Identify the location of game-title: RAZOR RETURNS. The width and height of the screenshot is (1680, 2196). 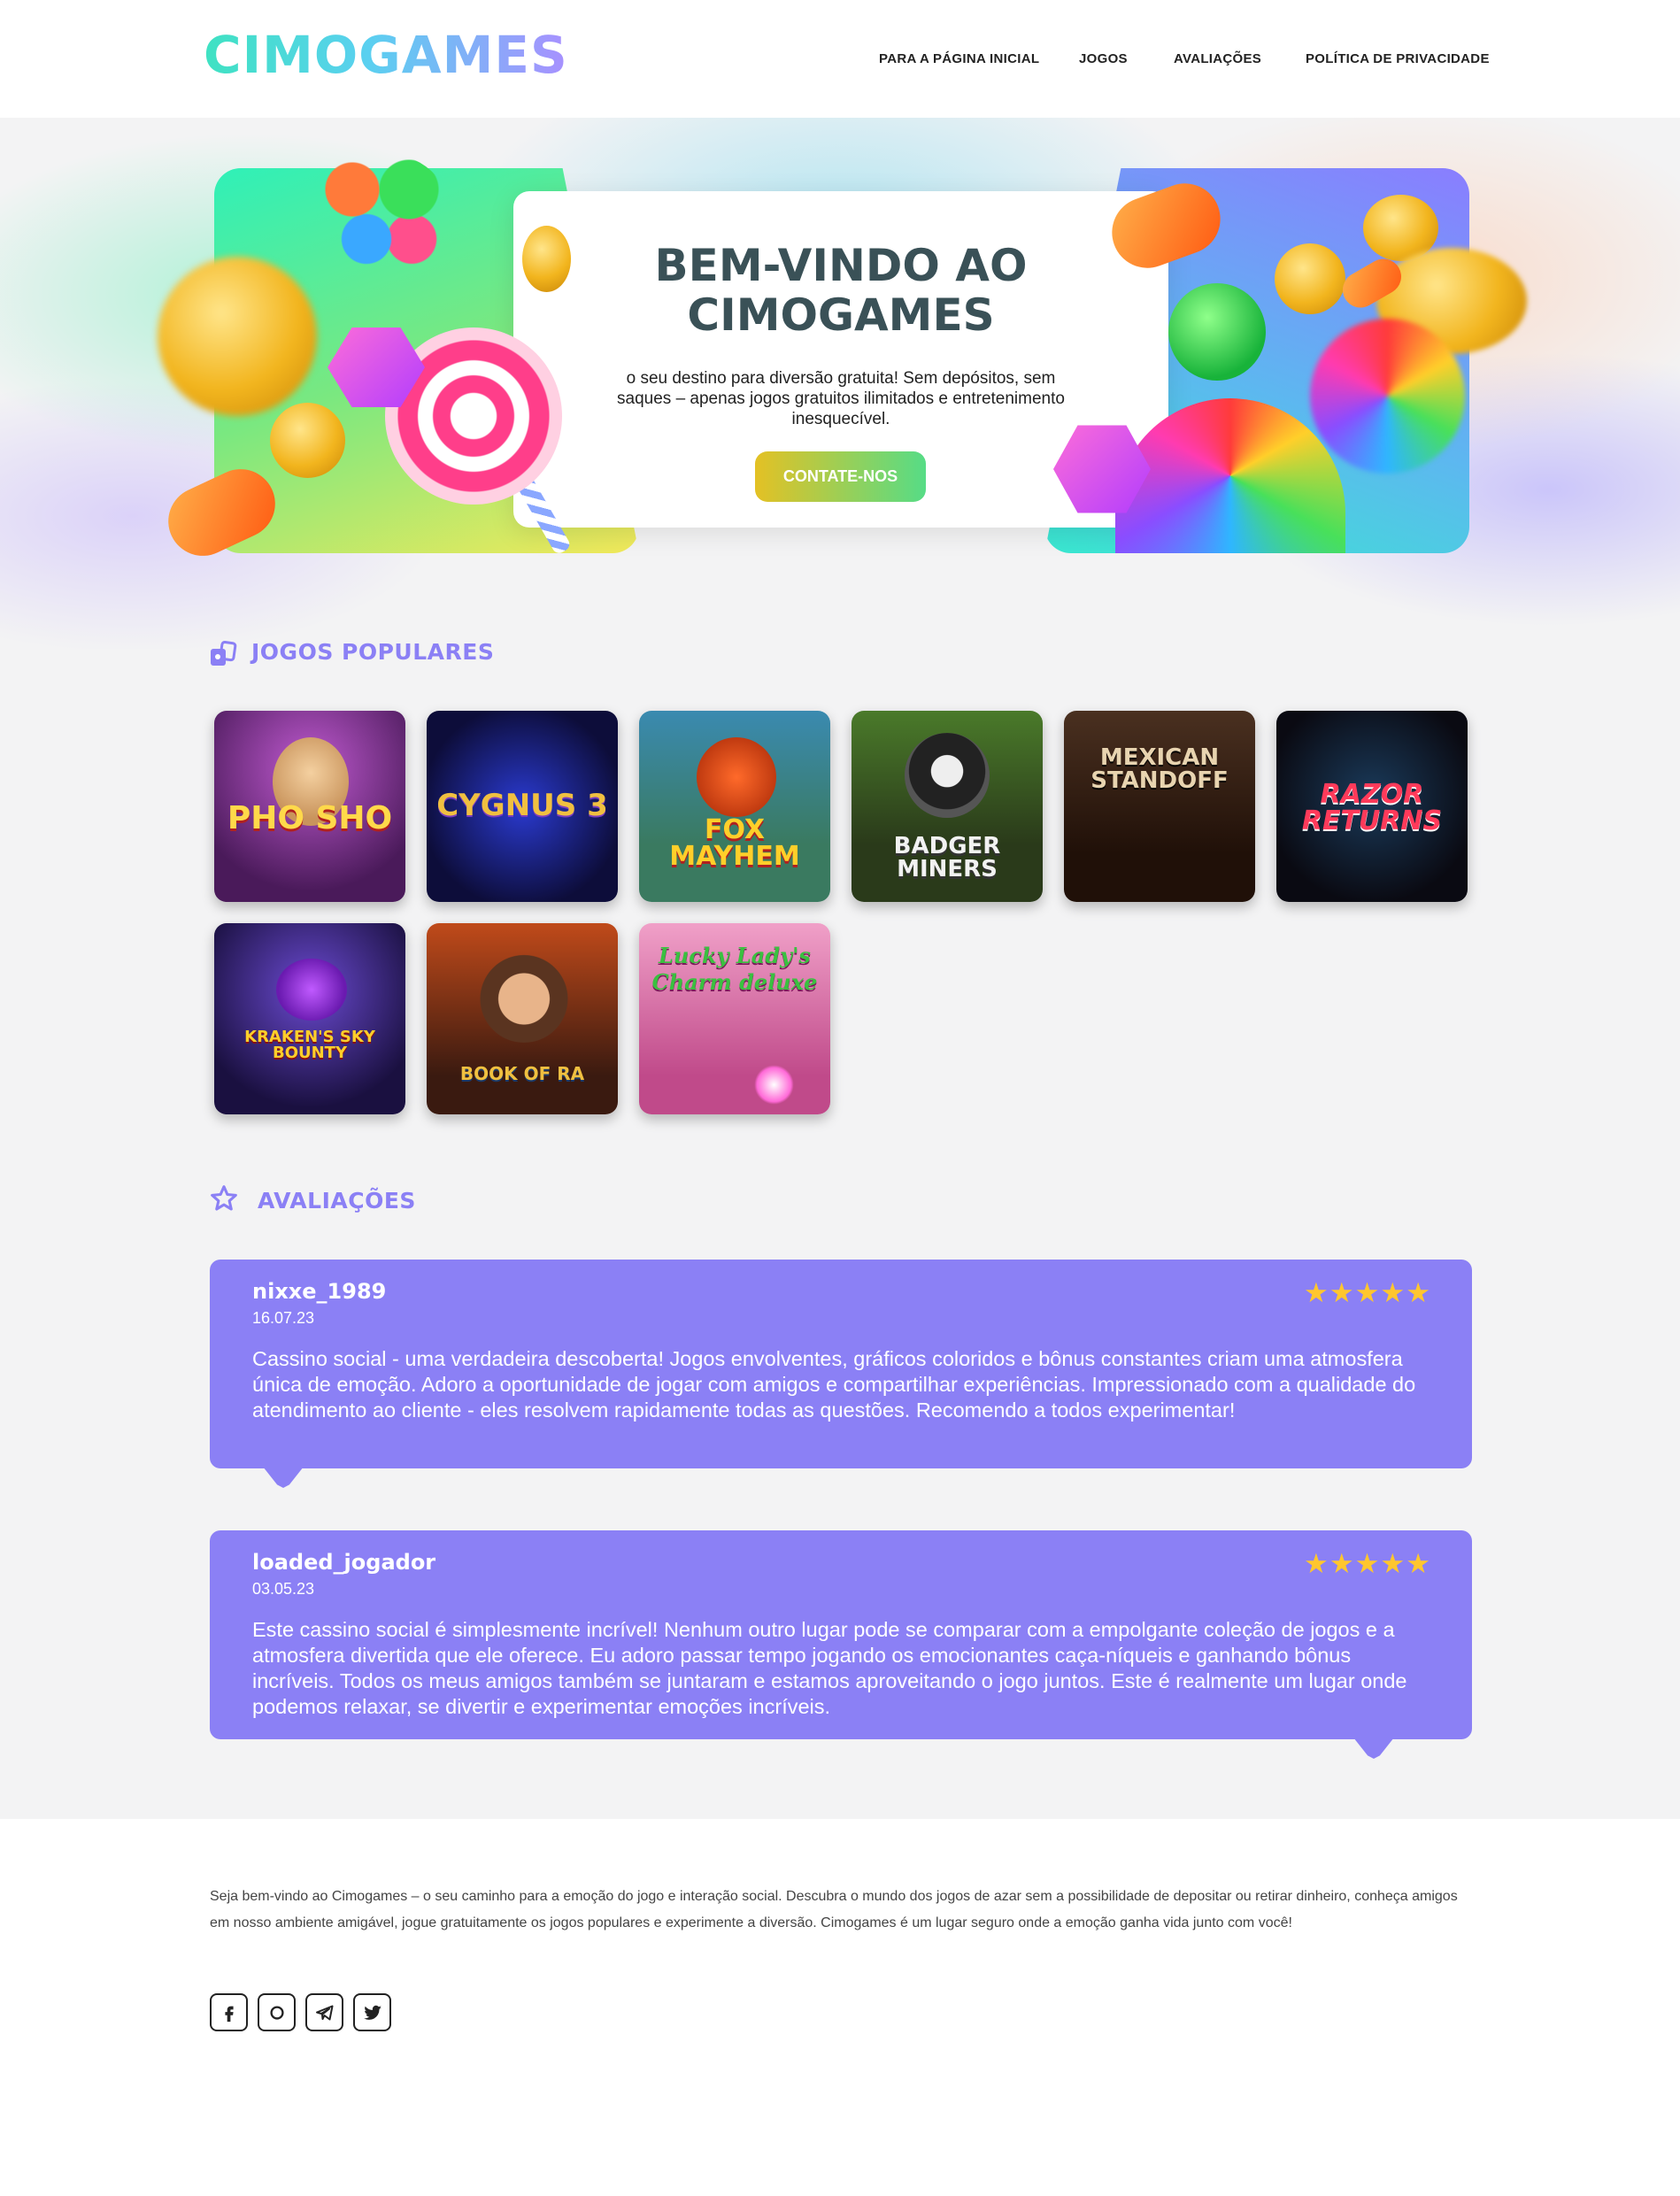
(1372, 808).